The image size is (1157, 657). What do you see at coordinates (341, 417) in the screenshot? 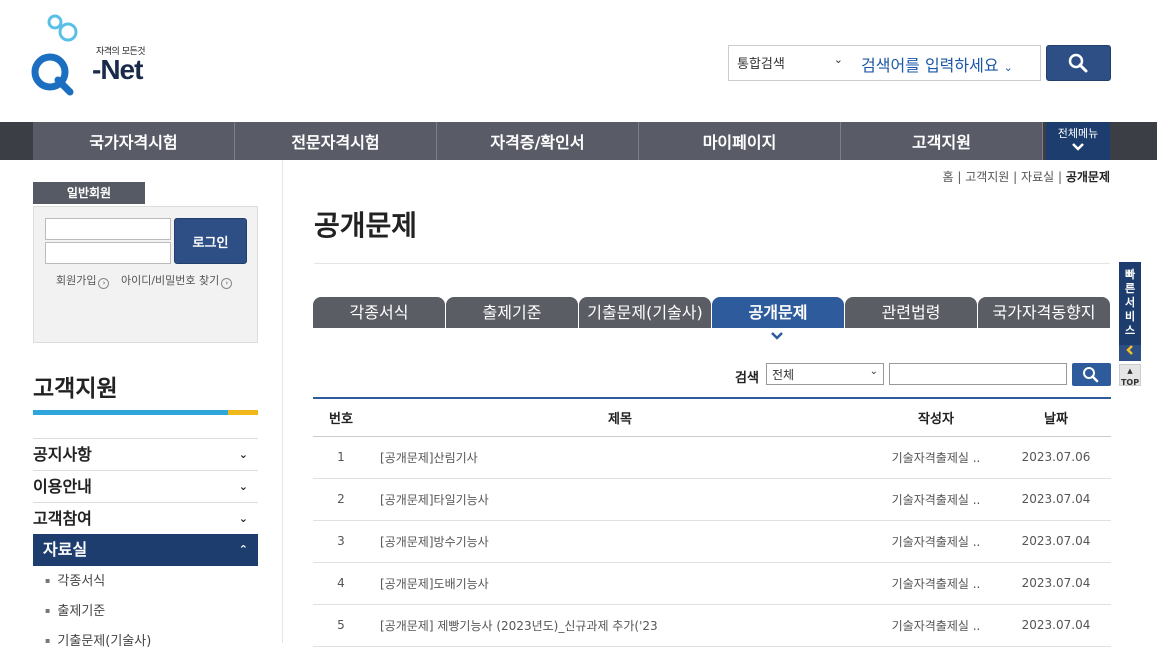
I see `col-no: 번호` at bounding box center [341, 417].